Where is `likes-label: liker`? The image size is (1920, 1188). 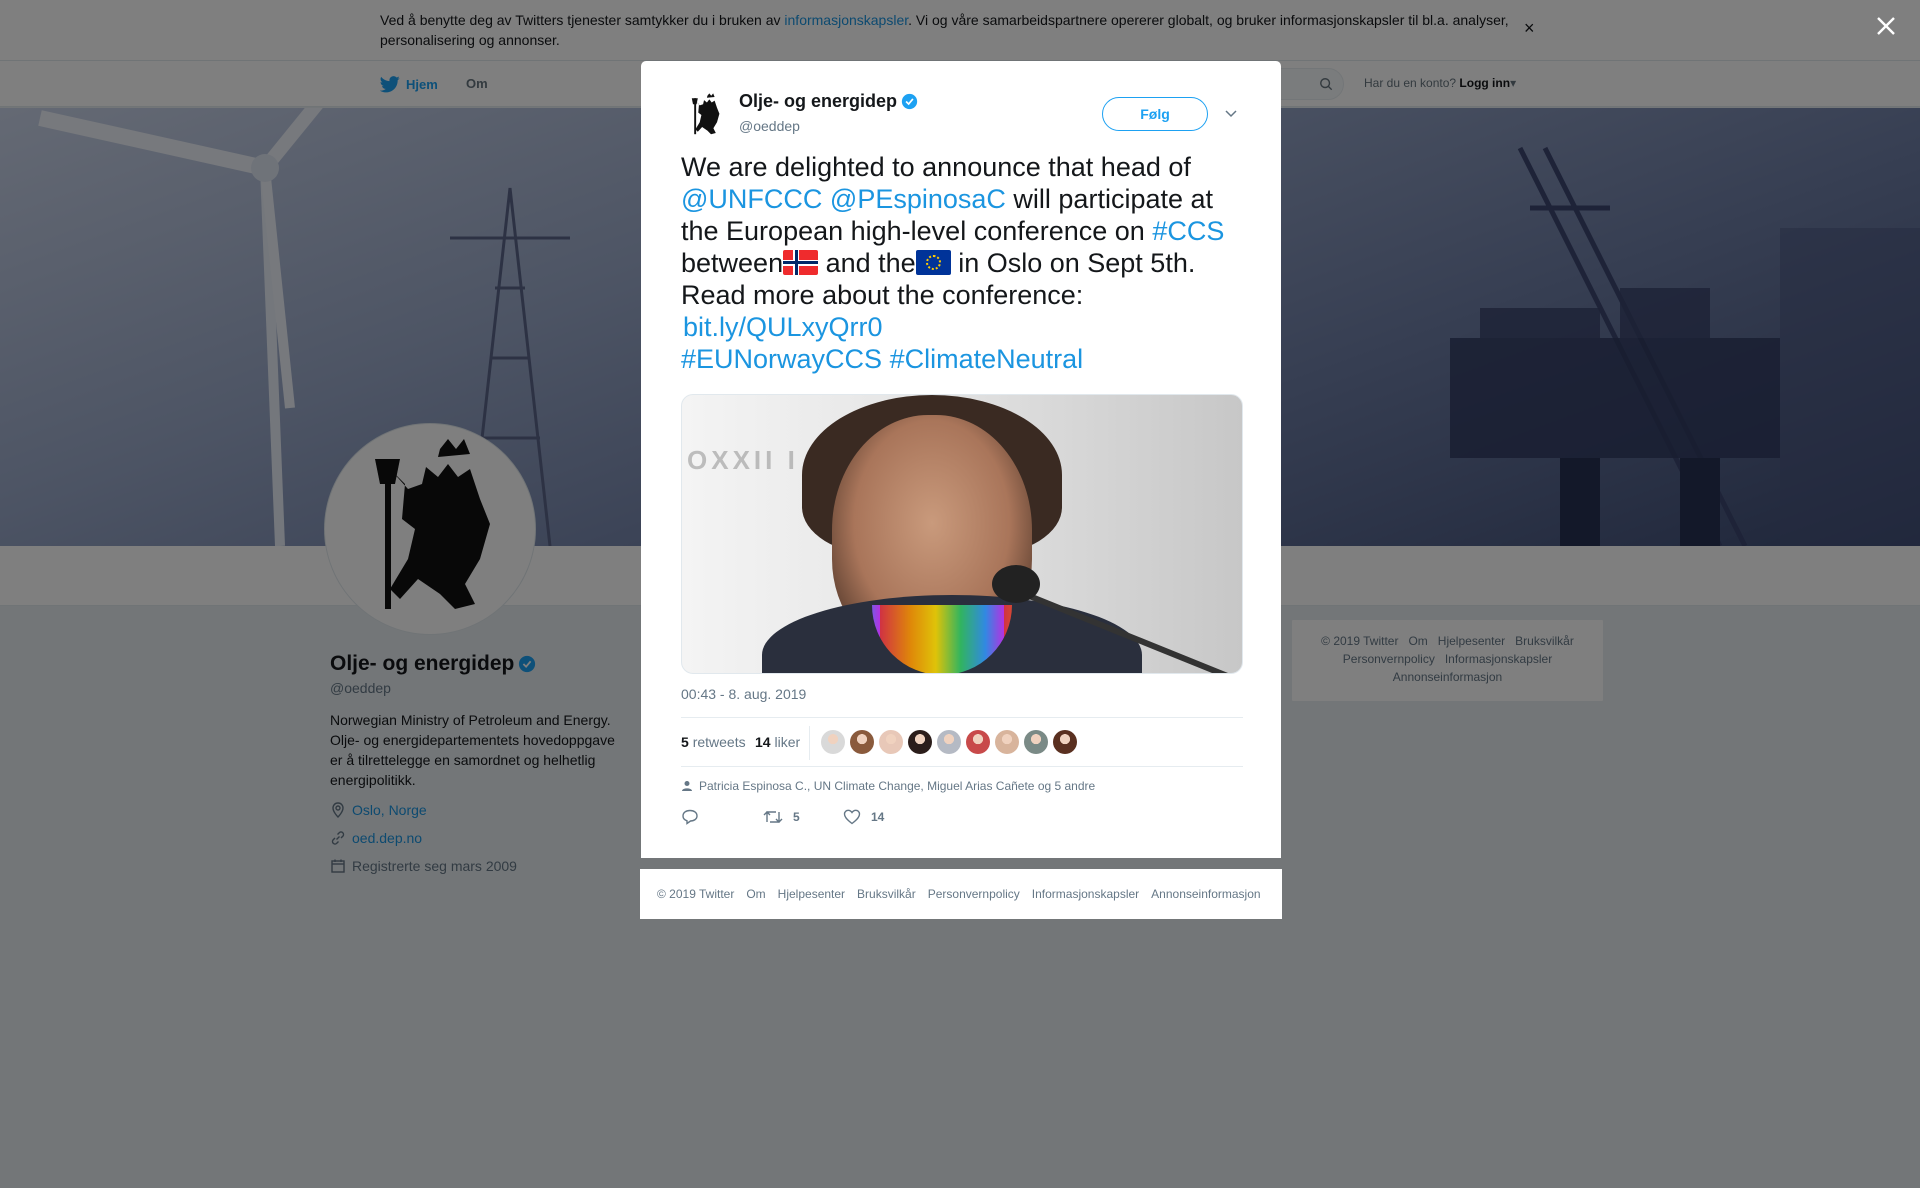 likes-label: liker is located at coordinates (787, 742).